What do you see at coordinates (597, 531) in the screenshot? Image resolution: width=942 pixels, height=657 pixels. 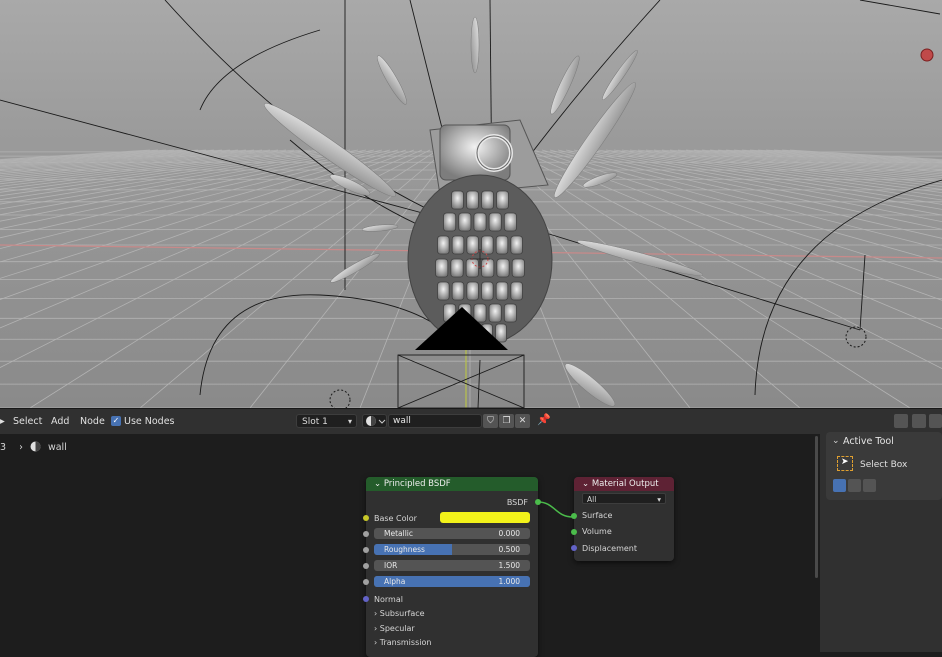 I see `volume-label: Volume` at bounding box center [597, 531].